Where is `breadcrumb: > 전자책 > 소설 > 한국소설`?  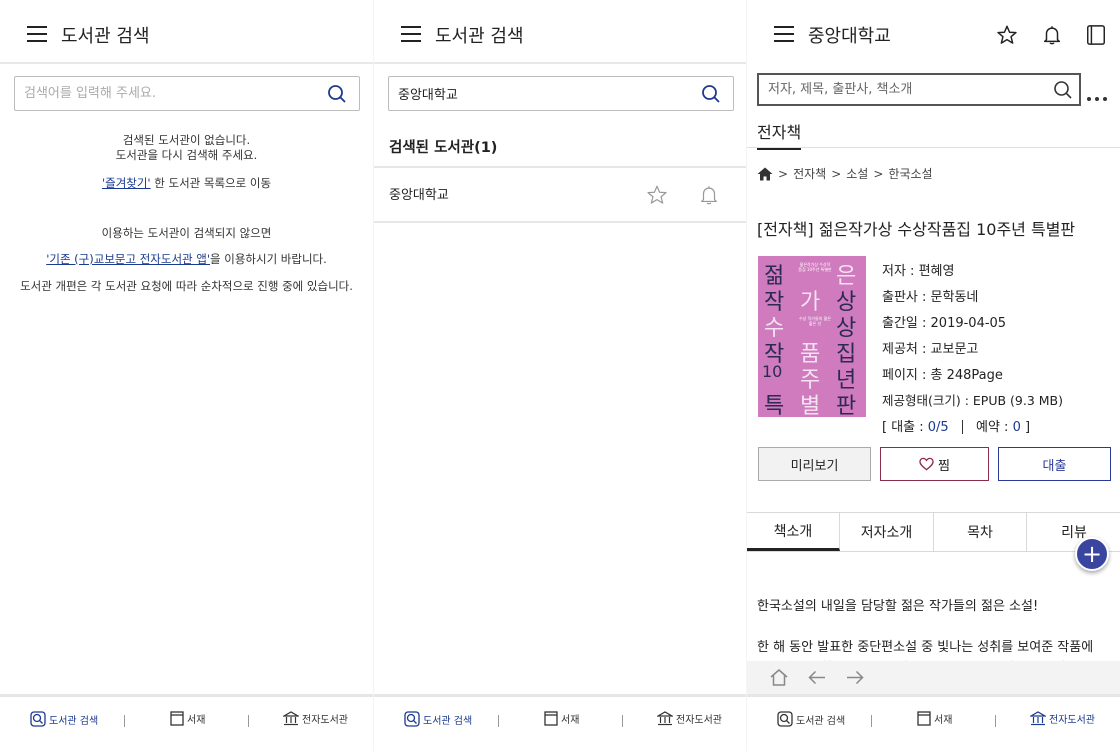
breadcrumb: > 전자책 > 소설 > 한국소설 is located at coordinates (845, 173).